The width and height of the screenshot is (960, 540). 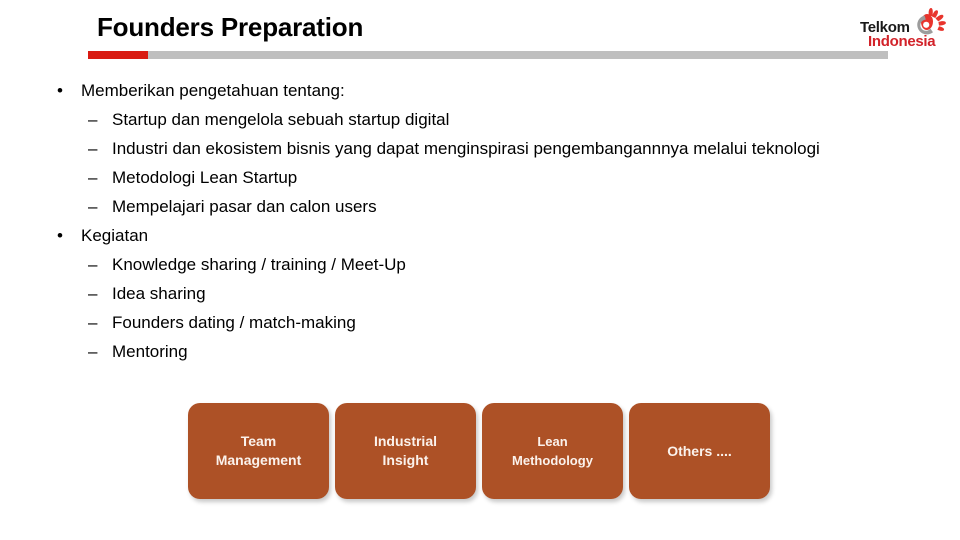 What do you see at coordinates (480, 90) in the screenshot?
I see `list-item: • Memberikan pengetahuan tentang:` at bounding box center [480, 90].